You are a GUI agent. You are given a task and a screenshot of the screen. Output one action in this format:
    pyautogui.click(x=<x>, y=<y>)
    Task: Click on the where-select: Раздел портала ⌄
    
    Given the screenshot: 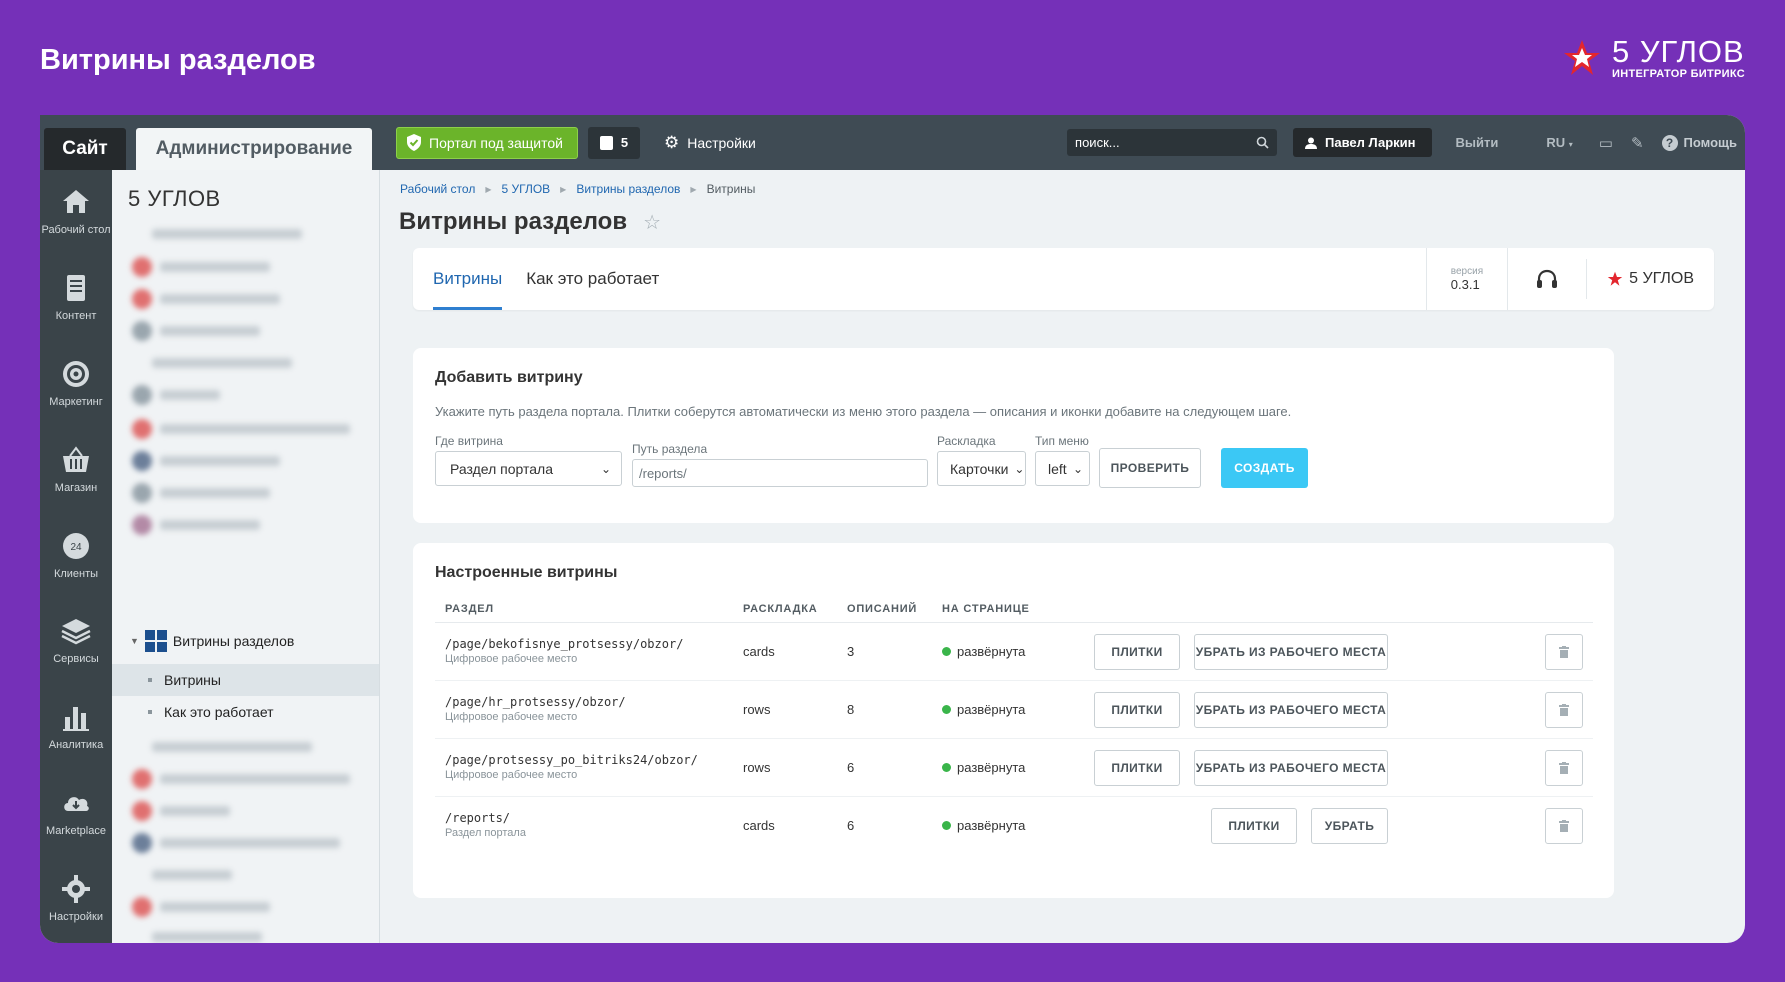 What is the action you would take?
    pyautogui.click(x=528, y=468)
    